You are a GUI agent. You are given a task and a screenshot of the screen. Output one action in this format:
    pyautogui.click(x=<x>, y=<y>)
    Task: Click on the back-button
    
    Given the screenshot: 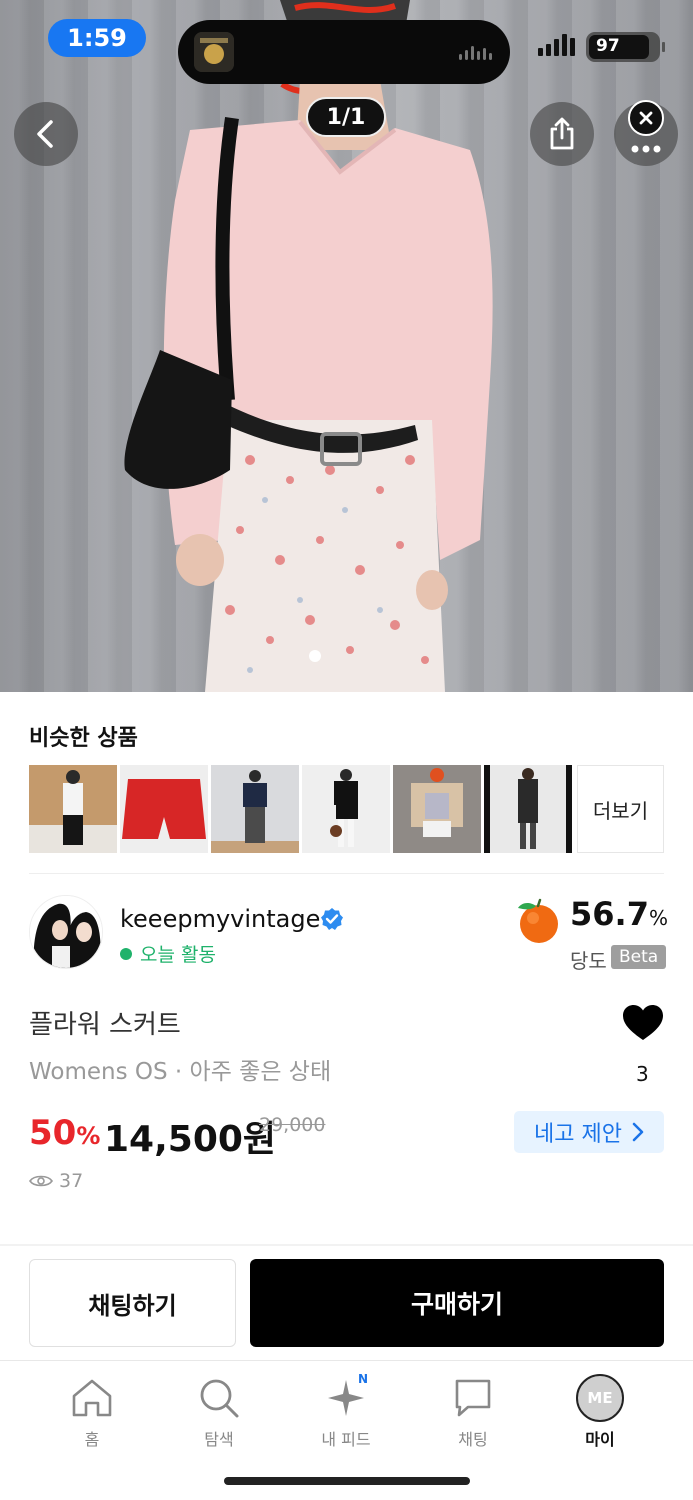 What is the action you would take?
    pyautogui.click(x=46, y=134)
    